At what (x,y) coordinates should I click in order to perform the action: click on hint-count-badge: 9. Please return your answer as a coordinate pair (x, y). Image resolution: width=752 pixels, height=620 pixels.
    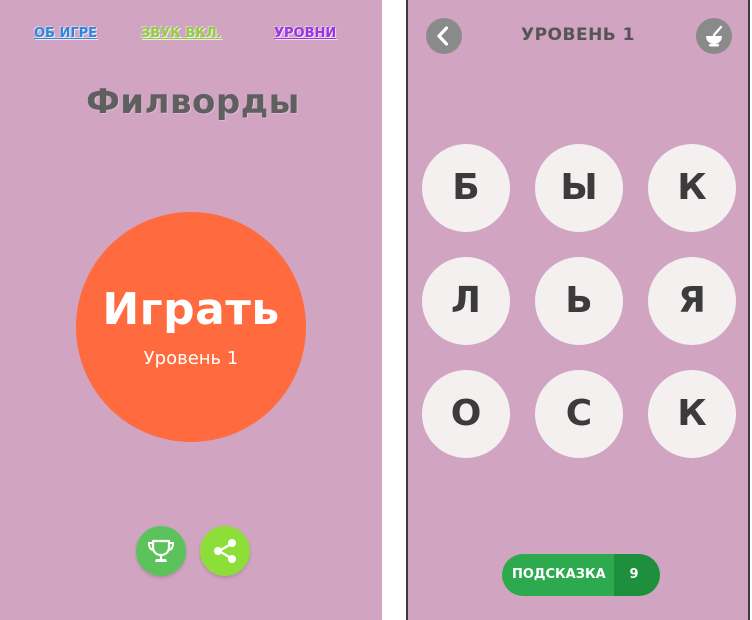
    Looking at the image, I should click on (637, 575).